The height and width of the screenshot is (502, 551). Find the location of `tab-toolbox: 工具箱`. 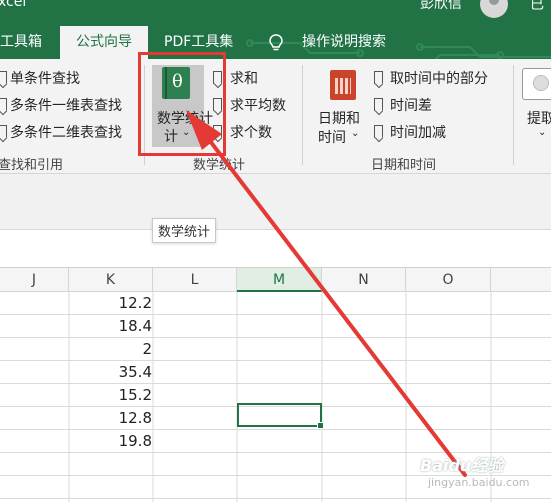

tab-toolbox: 工具箱 is located at coordinates (26, 42).